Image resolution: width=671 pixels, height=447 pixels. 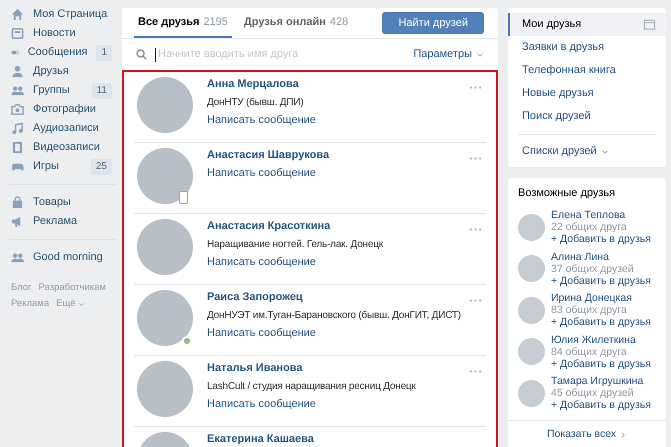 What do you see at coordinates (183, 197) in the screenshot?
I see `phone-icon` at bounding box center [183, 197].